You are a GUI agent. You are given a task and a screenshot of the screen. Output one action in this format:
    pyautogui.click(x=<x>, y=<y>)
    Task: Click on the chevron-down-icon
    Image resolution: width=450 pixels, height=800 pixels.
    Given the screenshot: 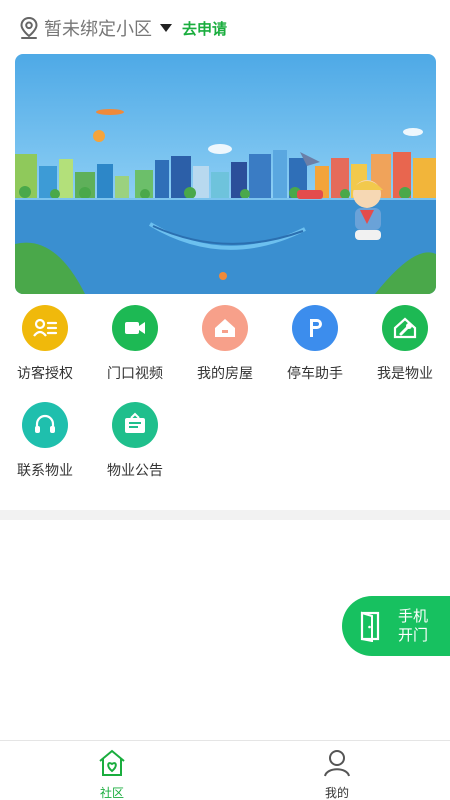 What is the action you would take?
    pyautogui.click(x=166, y=28)
    